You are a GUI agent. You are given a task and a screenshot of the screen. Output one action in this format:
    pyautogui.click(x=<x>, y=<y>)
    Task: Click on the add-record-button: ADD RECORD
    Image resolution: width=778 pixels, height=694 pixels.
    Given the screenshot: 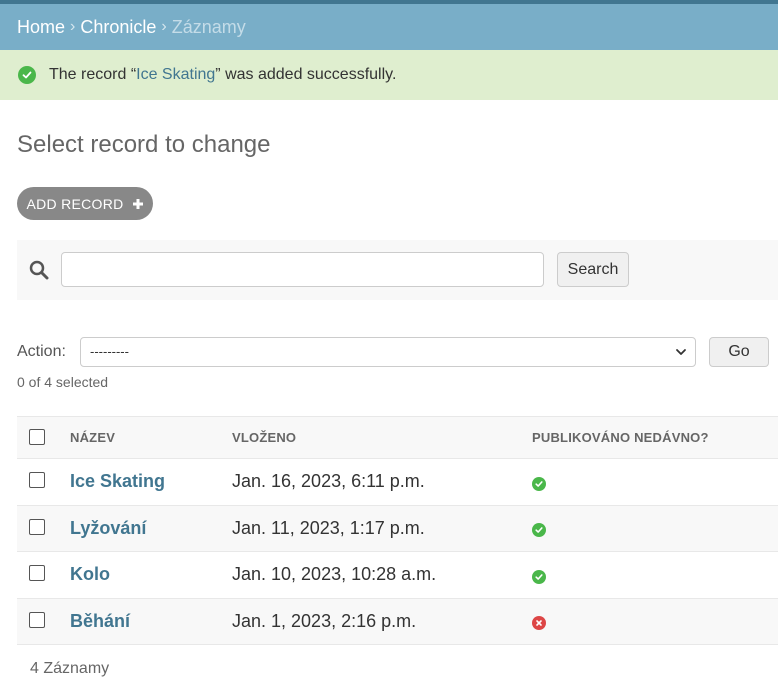 What is the action you would take?
    pyautogui.click(x=85, y=203)
    